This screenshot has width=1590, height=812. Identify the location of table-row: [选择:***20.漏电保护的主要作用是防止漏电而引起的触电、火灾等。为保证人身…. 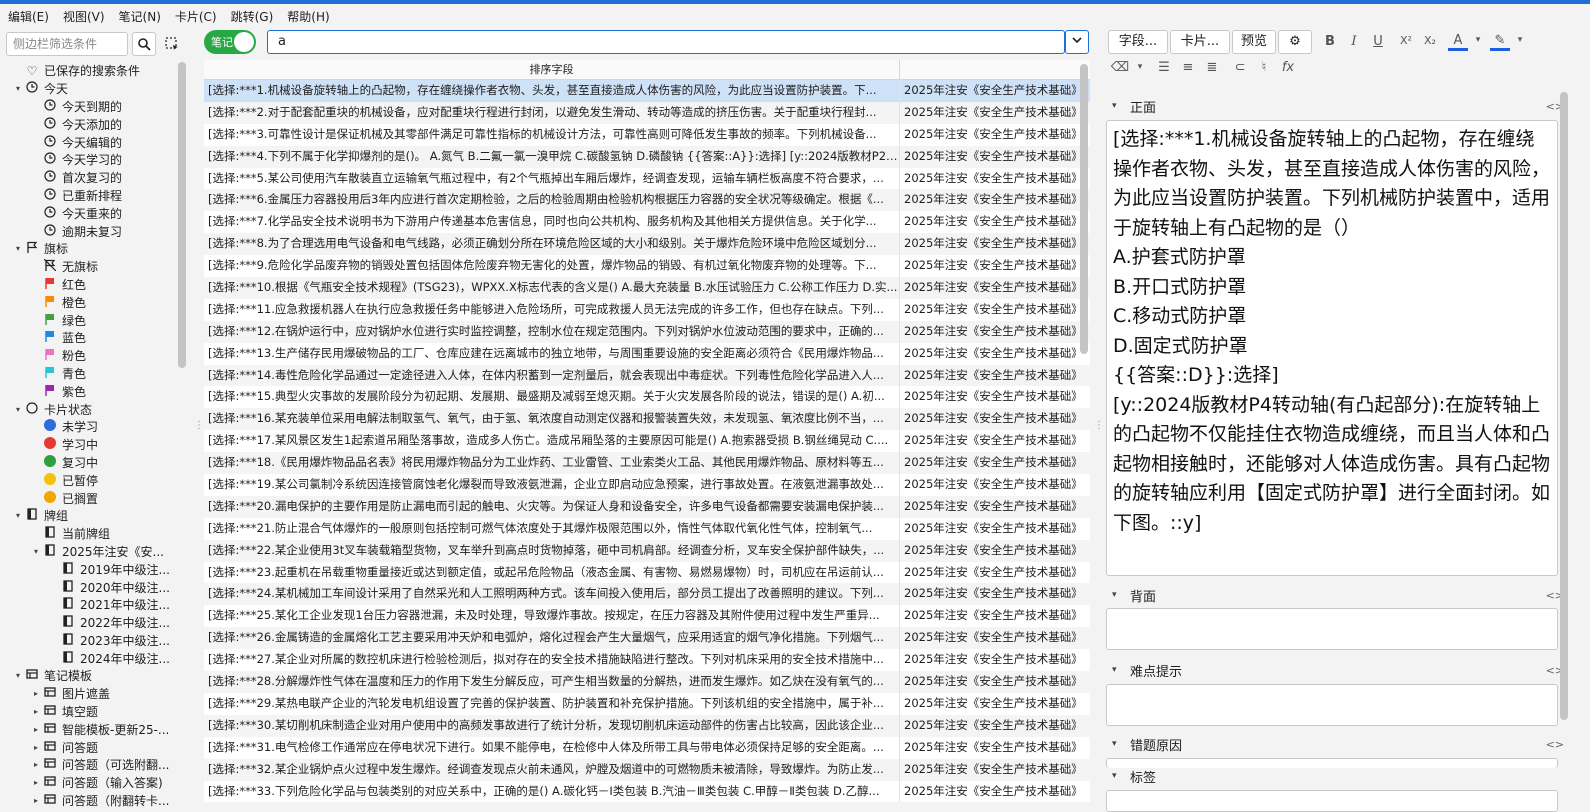
(647, 506).